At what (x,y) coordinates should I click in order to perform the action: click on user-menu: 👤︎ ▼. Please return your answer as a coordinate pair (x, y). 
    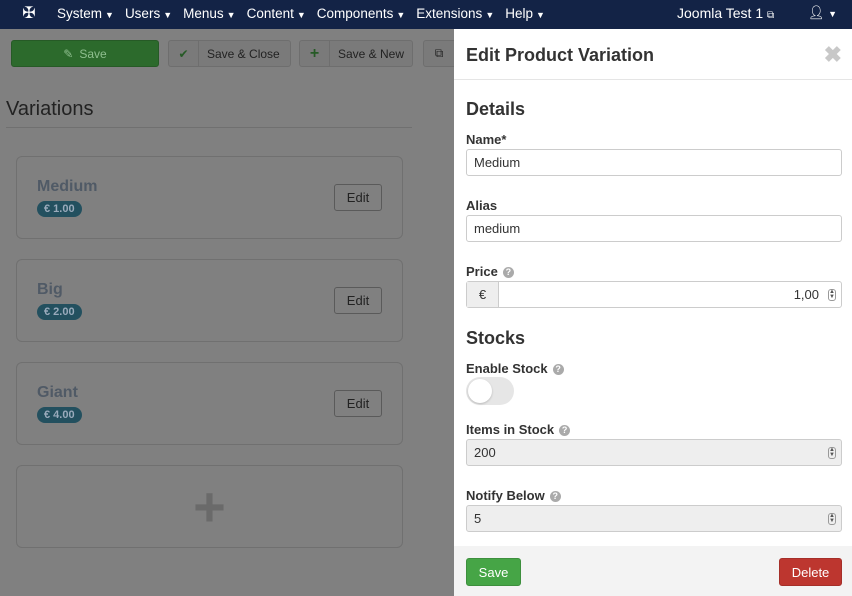
    Looking at the image, I should click on (822, 13).